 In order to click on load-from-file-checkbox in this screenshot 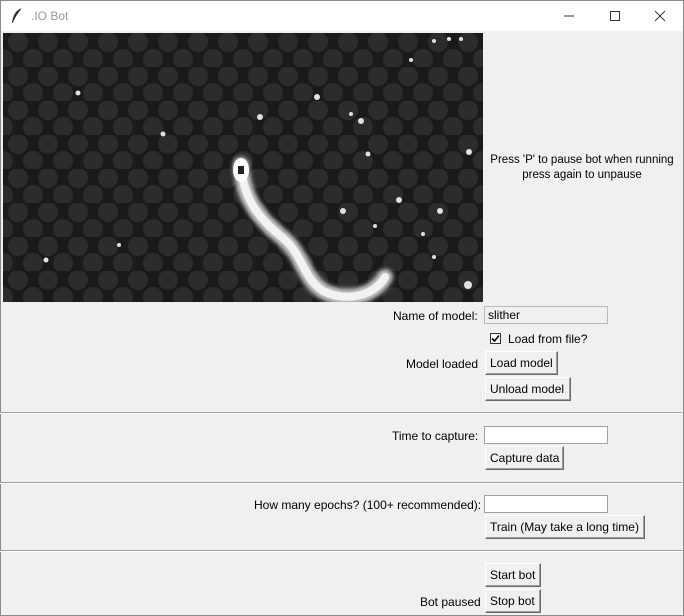, I will do `click(495, 338)`.